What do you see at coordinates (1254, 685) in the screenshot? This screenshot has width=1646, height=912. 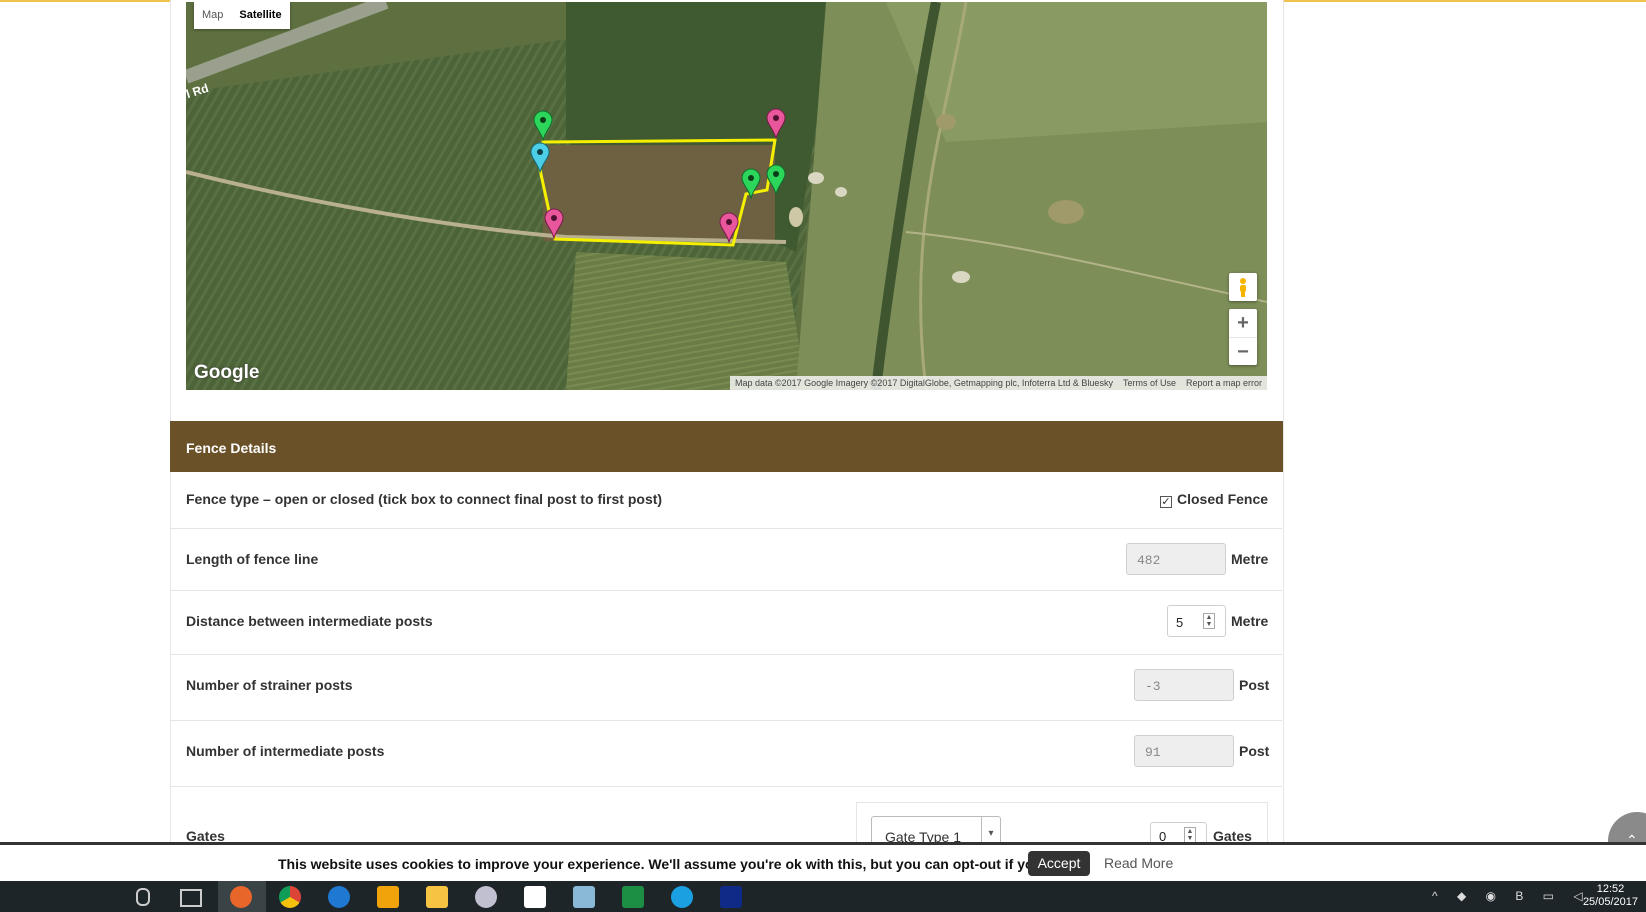 I see `strainer-posts-unit: Post` at bounding box center [1254, 685].